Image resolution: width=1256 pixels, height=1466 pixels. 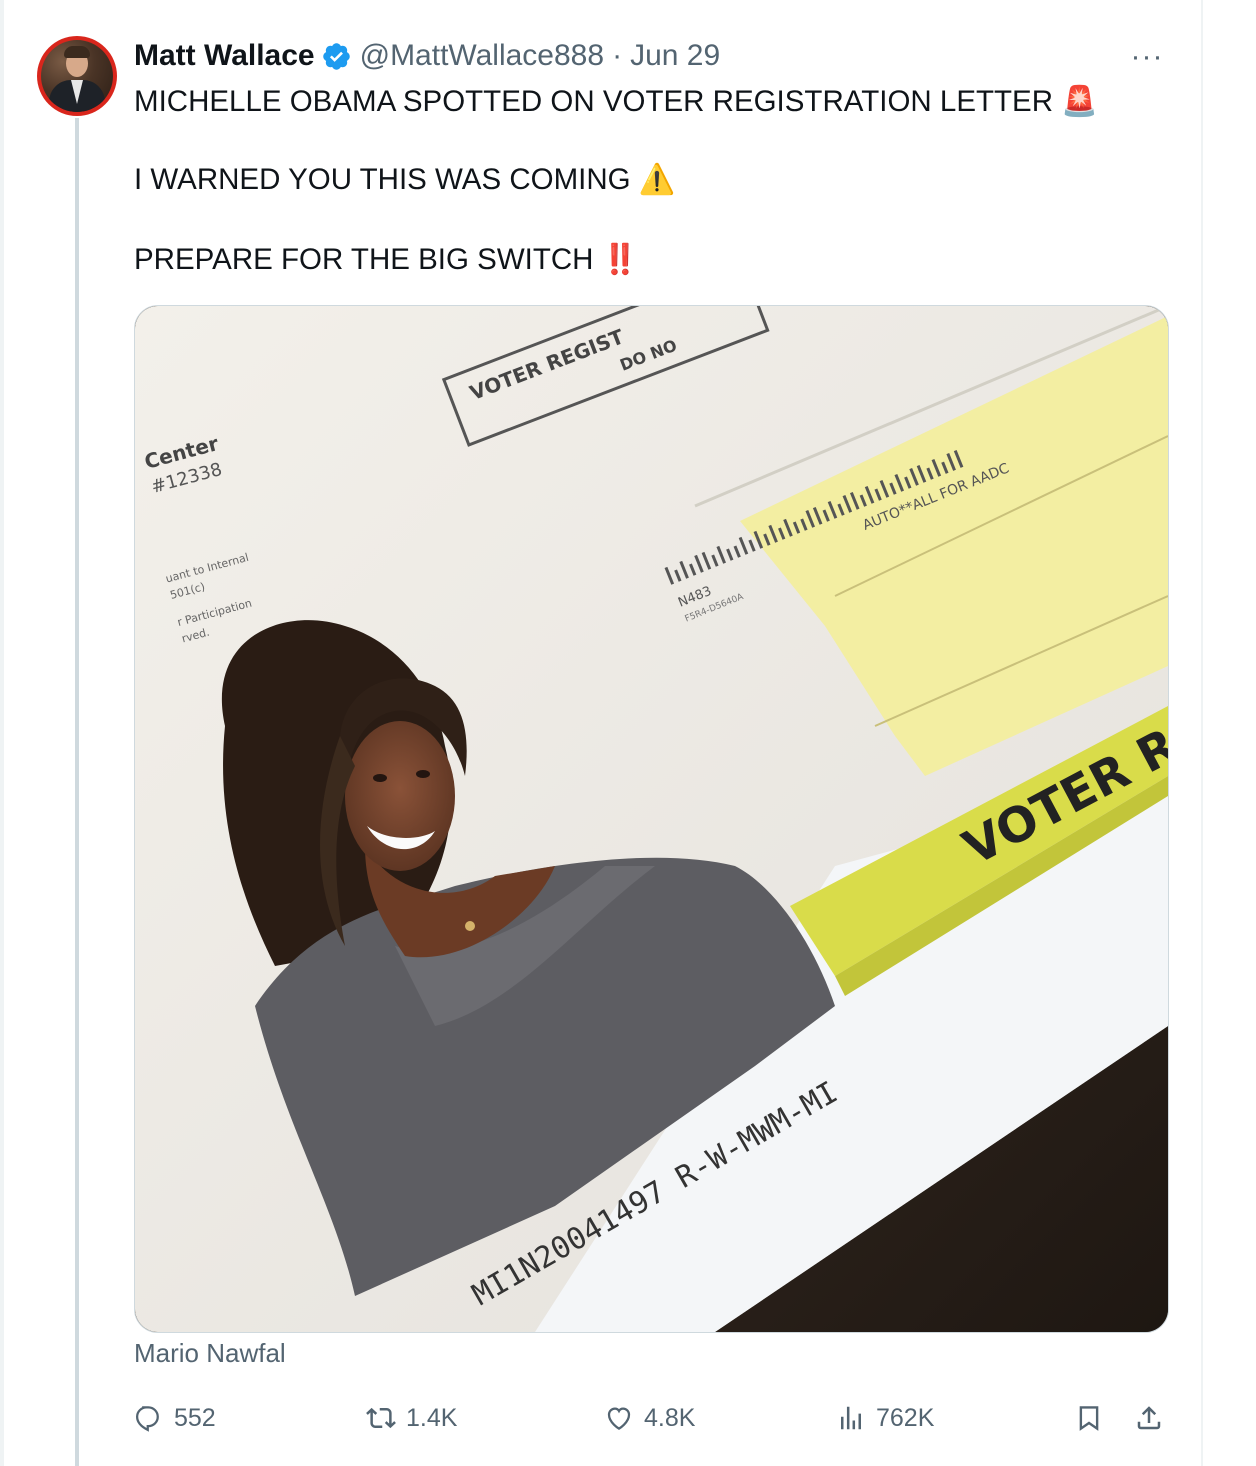 I want to click on bookmark-button, so click(x=1089, y=1418).